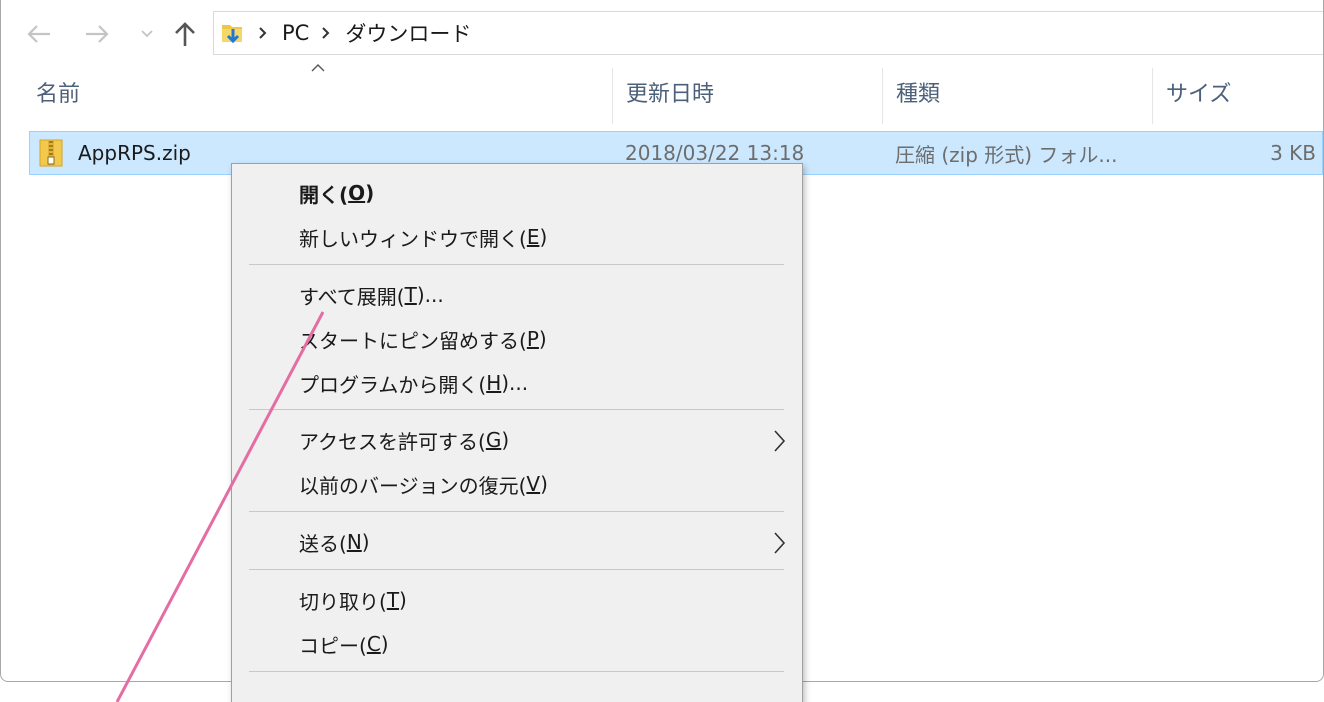  Describe the element at coordinates (768, 33) in the screenshot. I see `address-bar: PC ダウンロード` at that location.